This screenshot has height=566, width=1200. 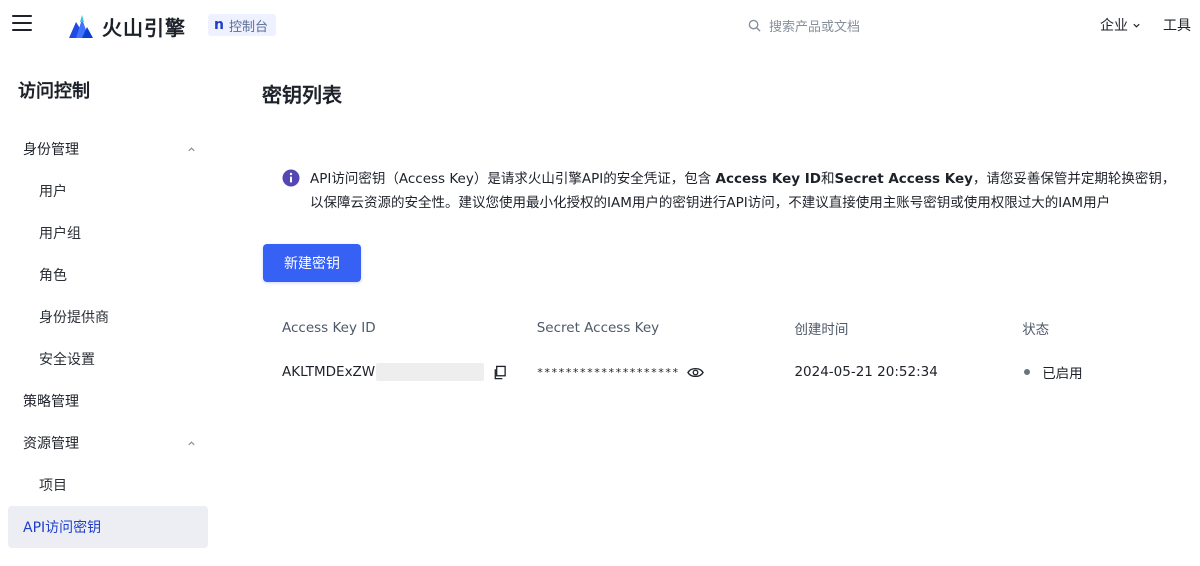 What do you see at coordinates (108, 233) in the screenshot?
I see `sidebar-item-user-groups: 用户组` at bounding box center [108, 233].